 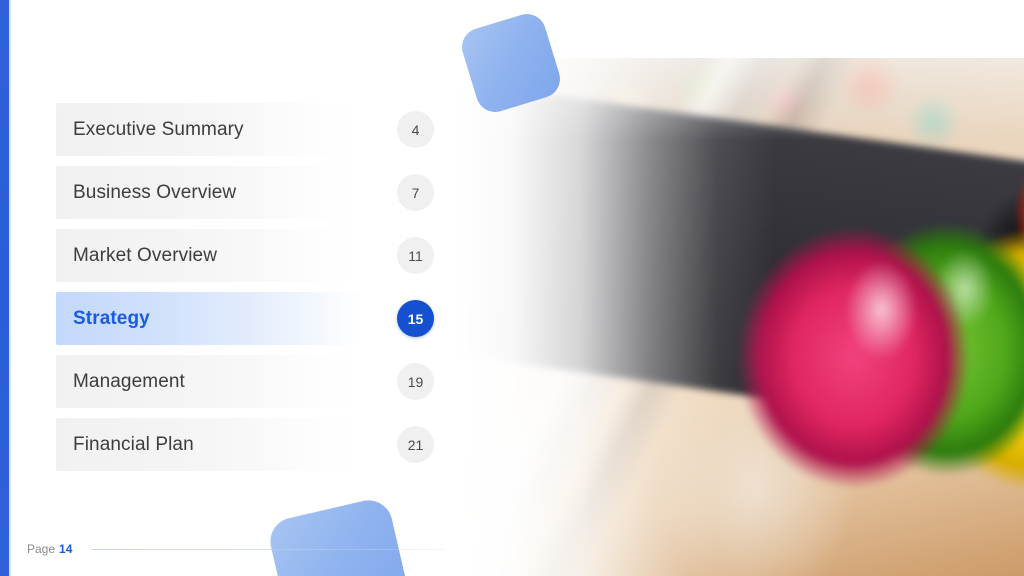 What do you see at coordinates (415, 444) in the screenshot?
I see `toc-page-badge: 21` at bounding box center [415, 444].